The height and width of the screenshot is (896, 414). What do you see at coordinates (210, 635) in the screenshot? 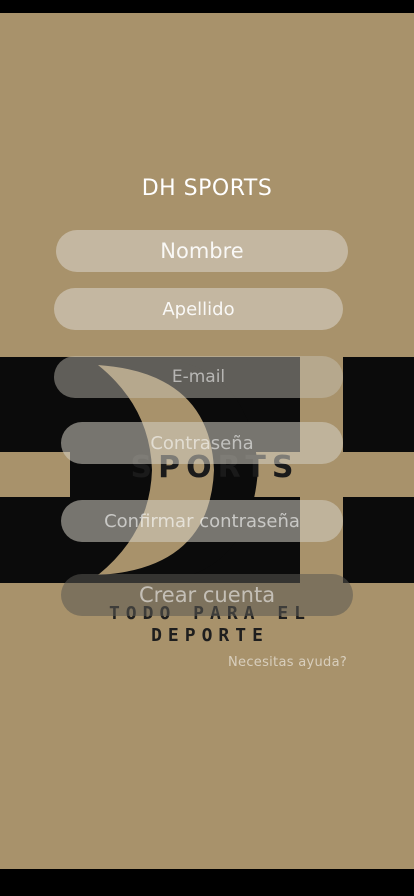
I see `logo-tagline-line-2: DEPORTE` at bounding box center [210, 635].